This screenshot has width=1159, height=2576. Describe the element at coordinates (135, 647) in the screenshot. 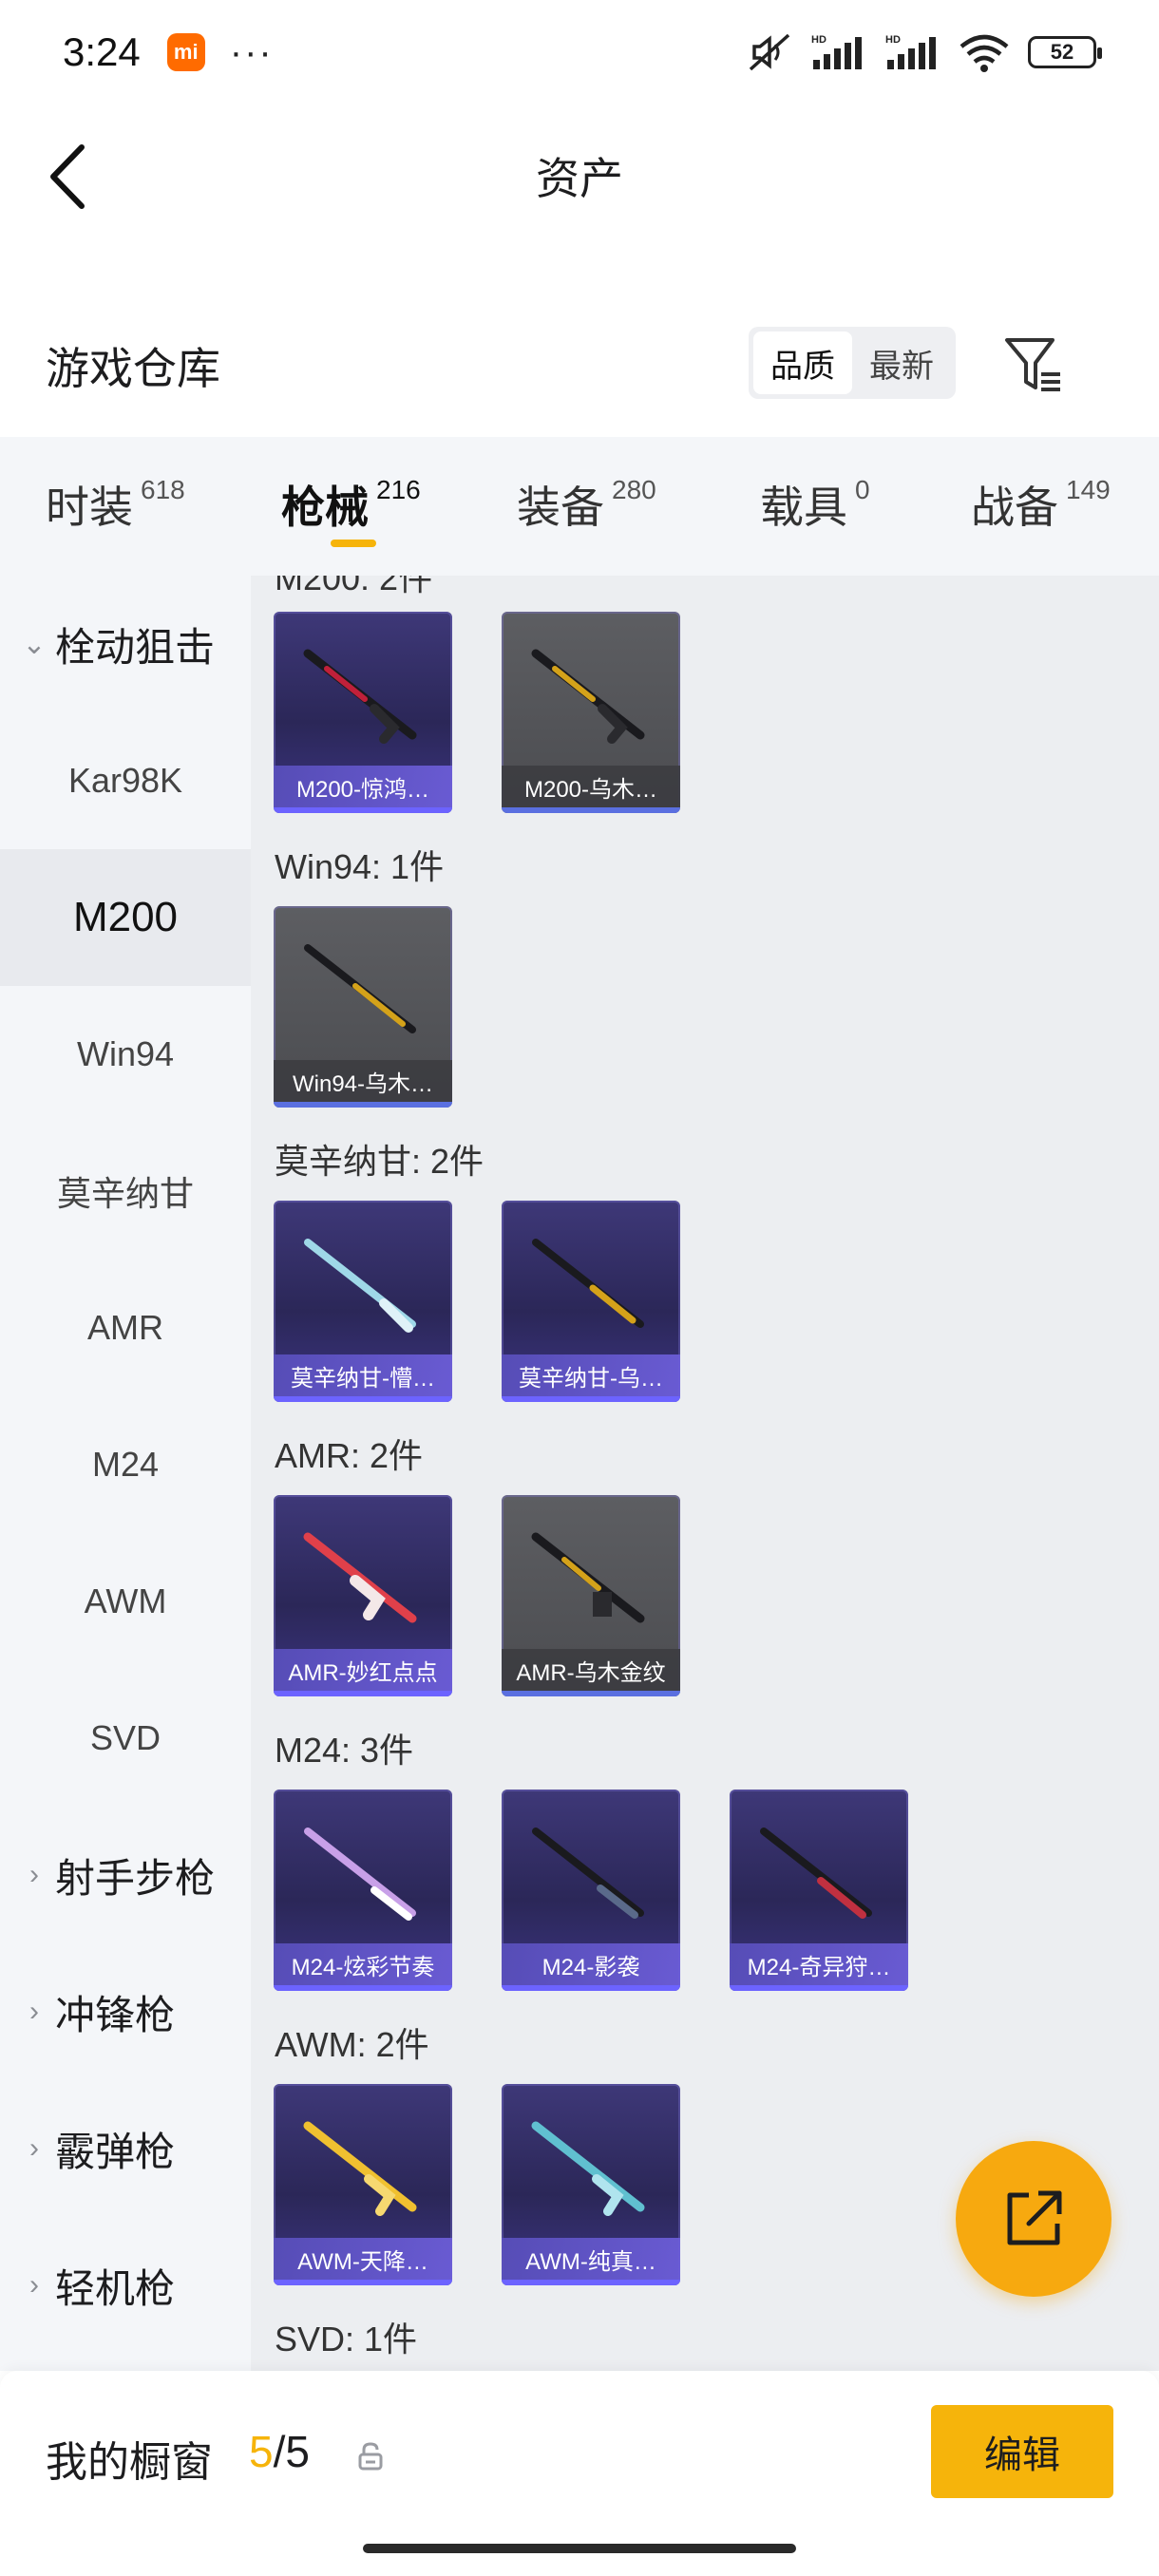

I see `sidebar-item-label: 栓动狙击` at that location.